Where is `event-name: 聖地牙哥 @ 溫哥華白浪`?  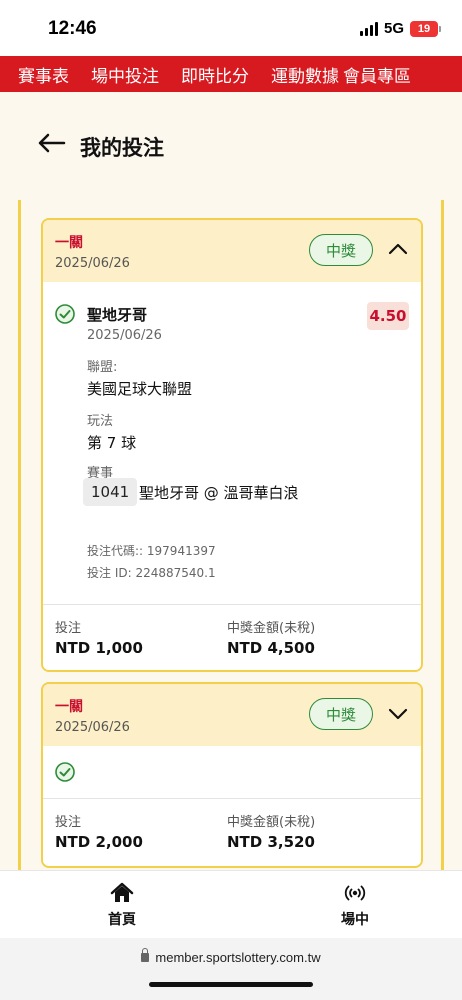 event-name: 聖地牙哥 @ 溫哥華白浪 is located at coordinates (219, 493).